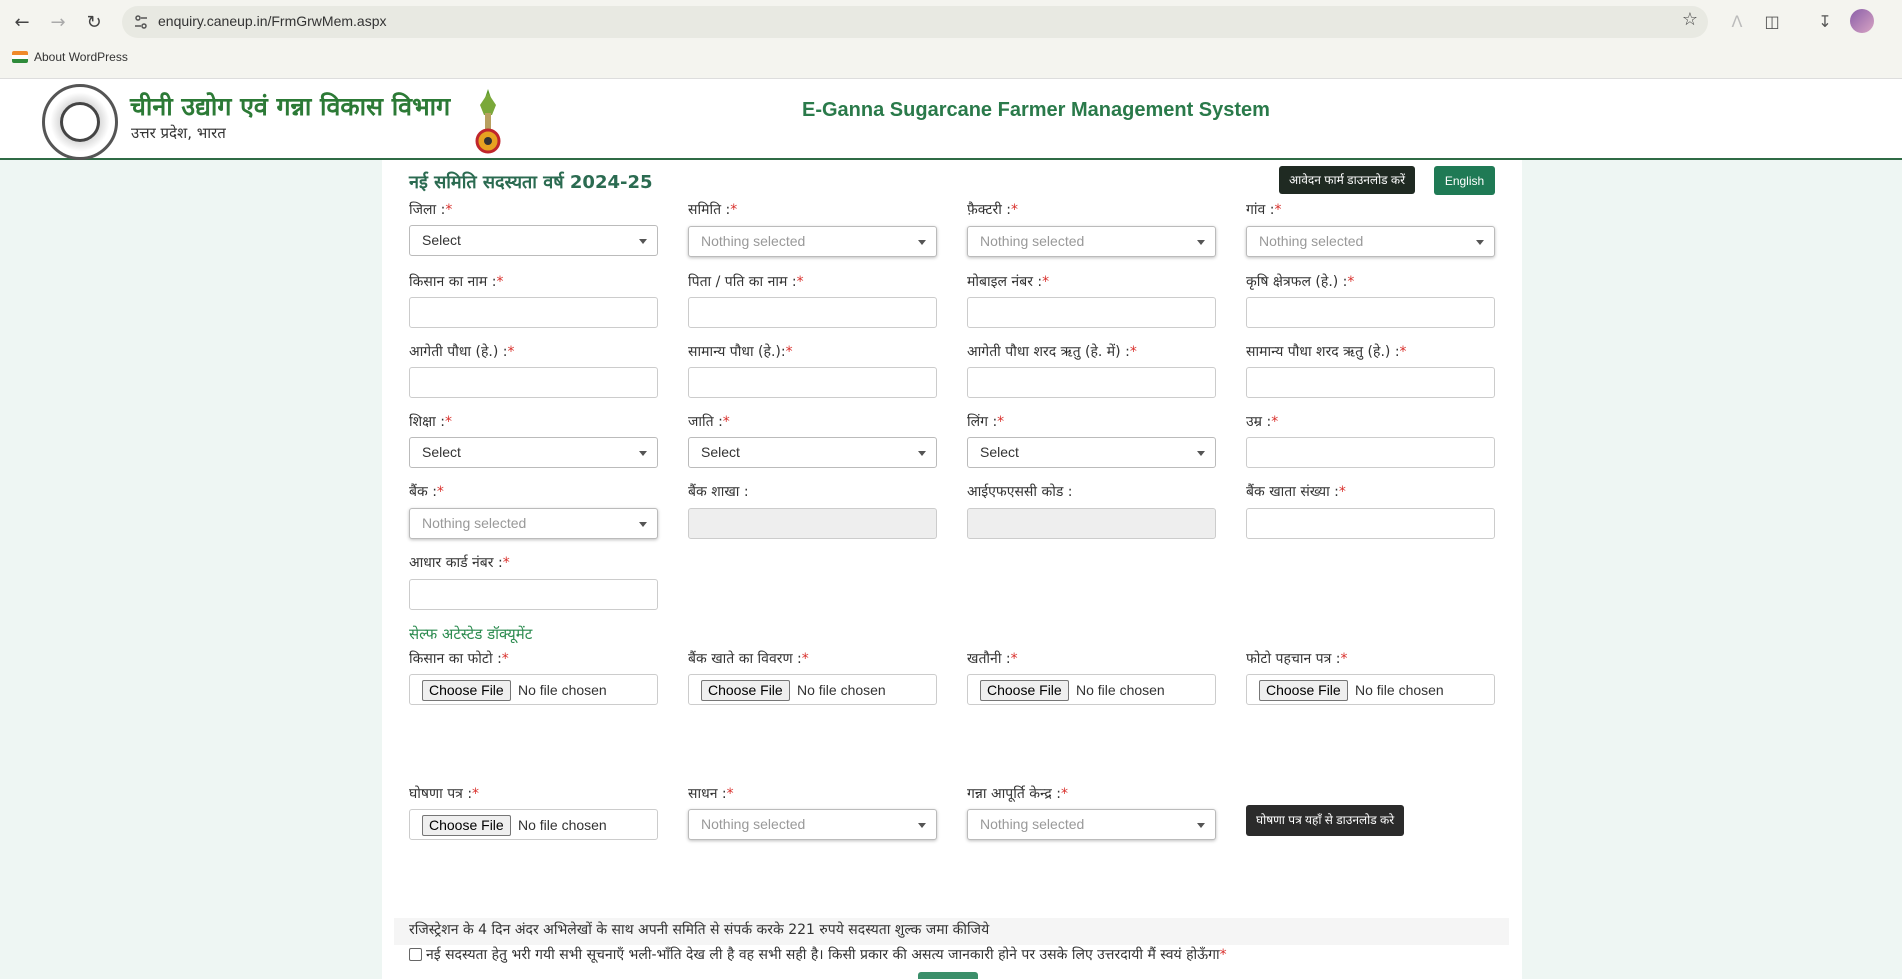 This screenshot has width=1902, height=979. I want to click on photo-id-label: फोटो पहचान पत्र :*, so click(1297, 659).